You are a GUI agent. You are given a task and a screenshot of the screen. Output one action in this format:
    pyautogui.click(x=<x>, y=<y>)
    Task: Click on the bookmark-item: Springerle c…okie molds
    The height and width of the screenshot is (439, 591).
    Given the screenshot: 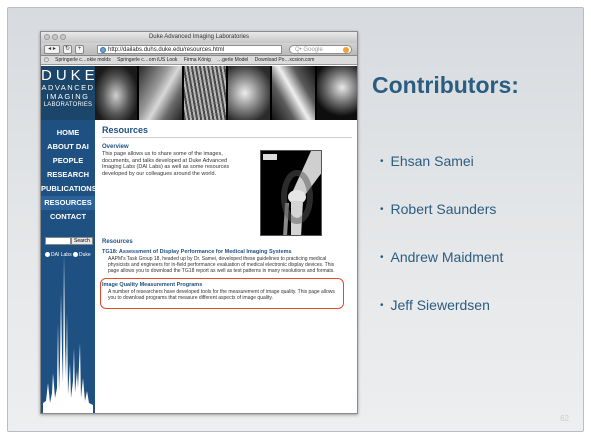 What is the action you would take?
    pyautogui.click(x=83, y=60)
    